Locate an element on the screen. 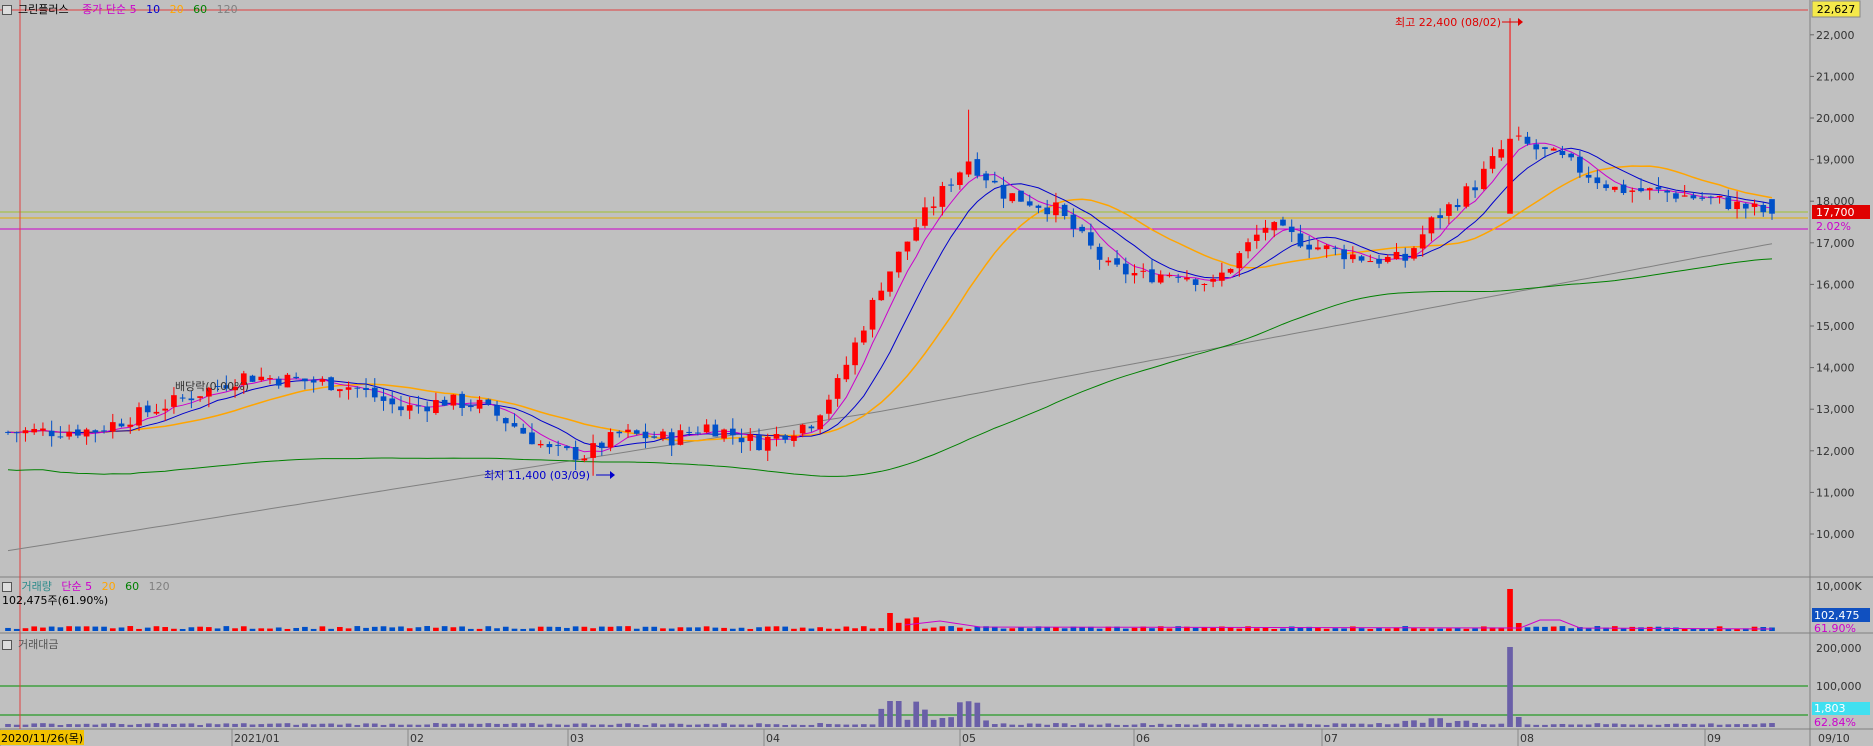 The width and height of the screenshot is (1873, 746). y-tick-label: 200,000 is located at coordinates (1839, 648).